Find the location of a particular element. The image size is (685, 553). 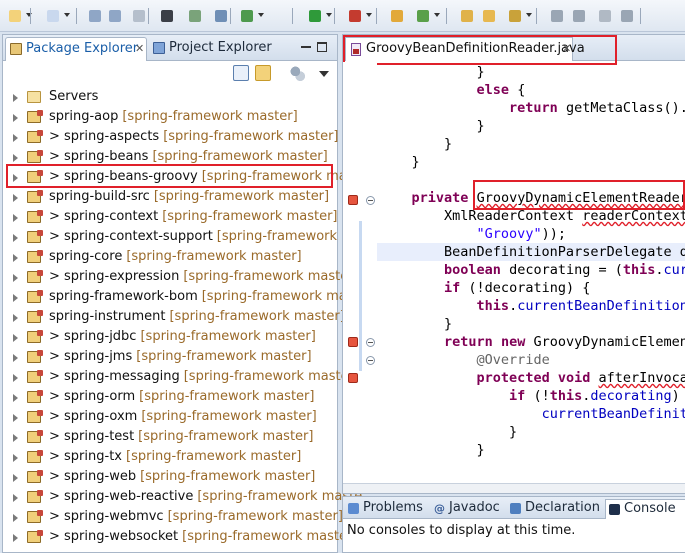

tab-console: Console is located at coordinates (645, 509).